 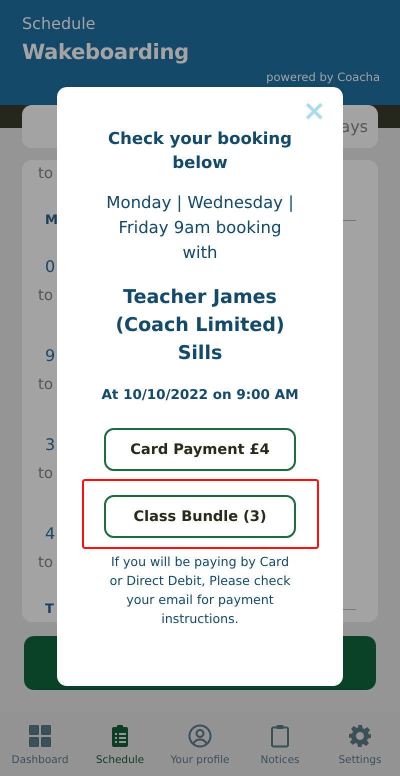 What do you see at coordinates (360, 750) in the screenshot?
I see `nav-tab: Settings` at bounding box center [360, 750].